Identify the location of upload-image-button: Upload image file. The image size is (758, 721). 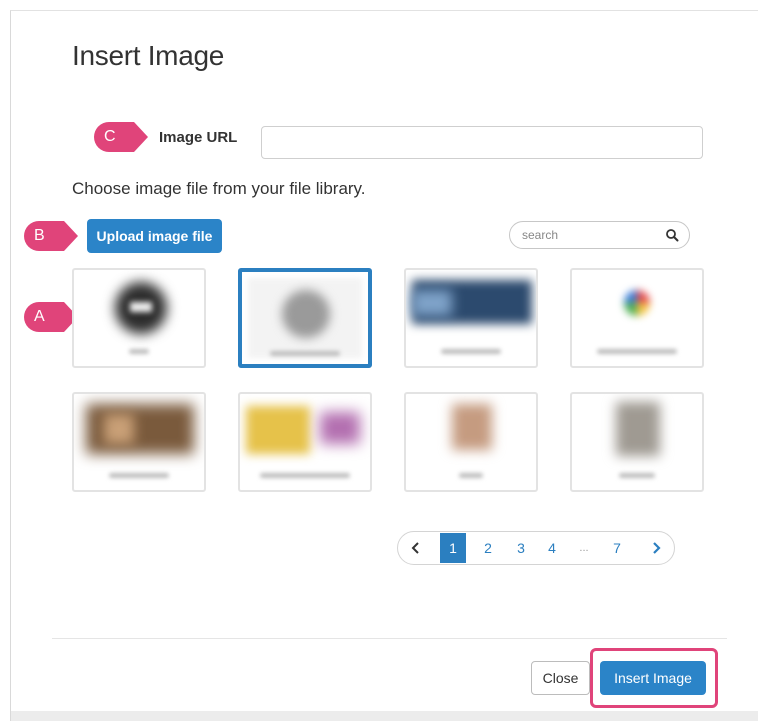
(154, 236).